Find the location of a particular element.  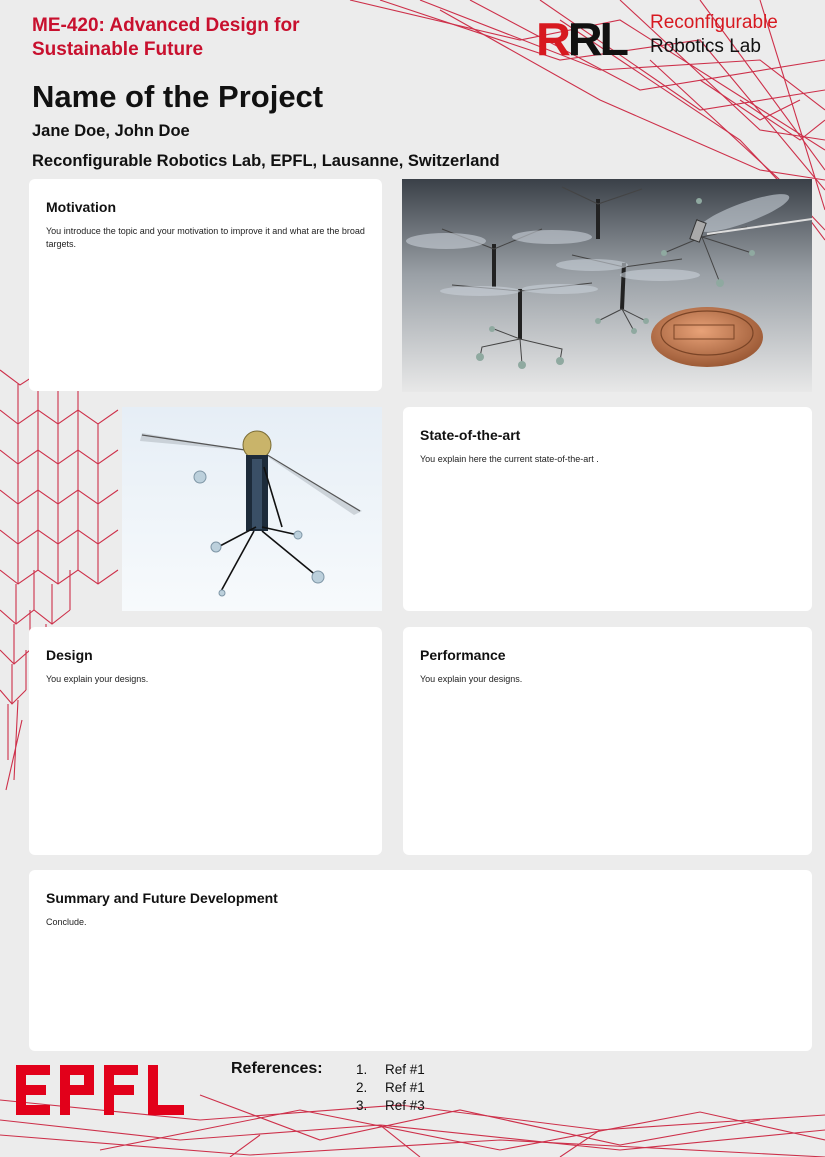

motivation-title: Motivation is located at coordinates (81, 207).